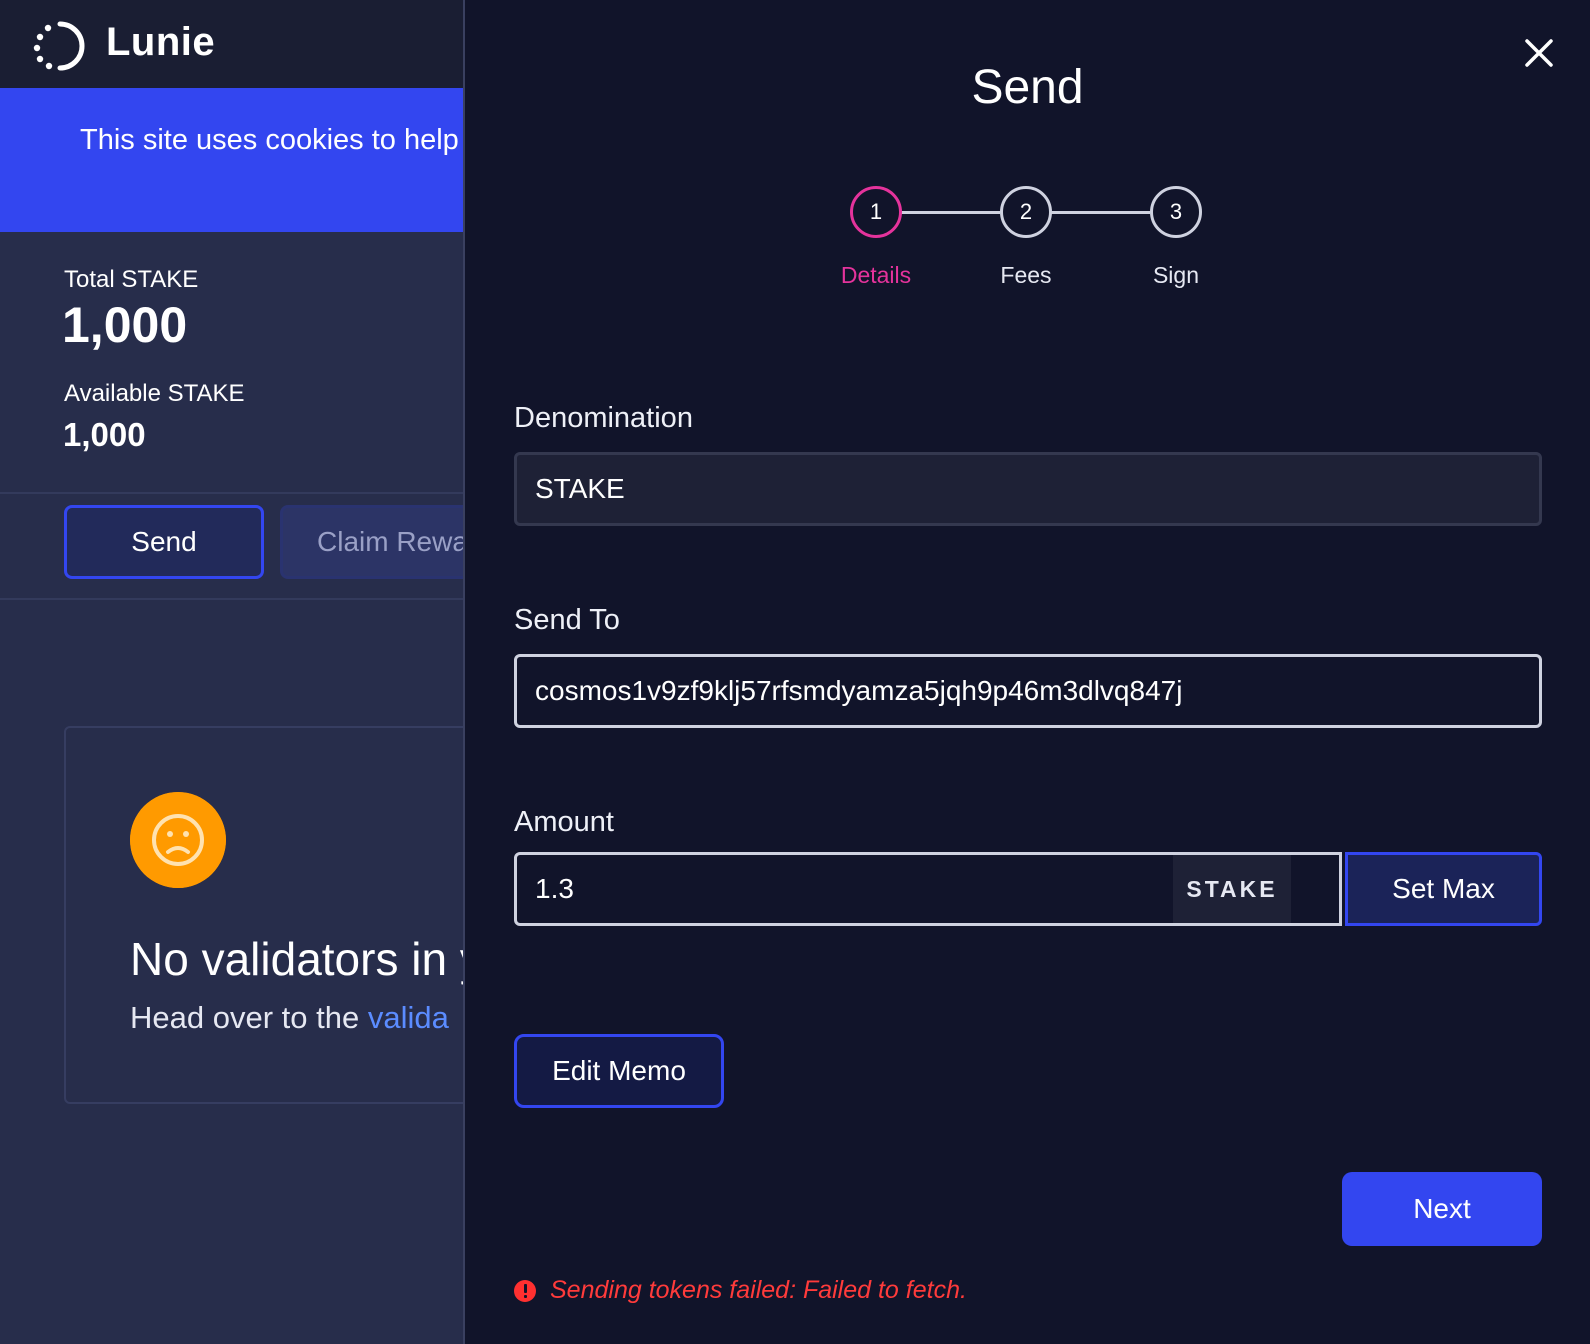 Image resolution: width=1590 pixels, height=1344 pixels. What do you see at coordinates (567, 620) in the screenshot?
I see `send-to-label: Send To` at bounding box center [567, 620].